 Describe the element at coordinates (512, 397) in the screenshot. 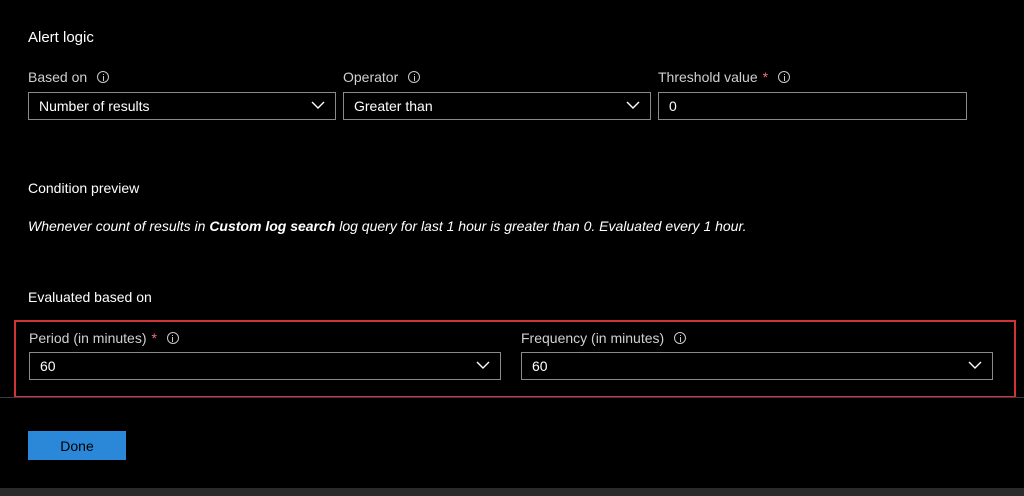

I see `footer-divider` at that location.